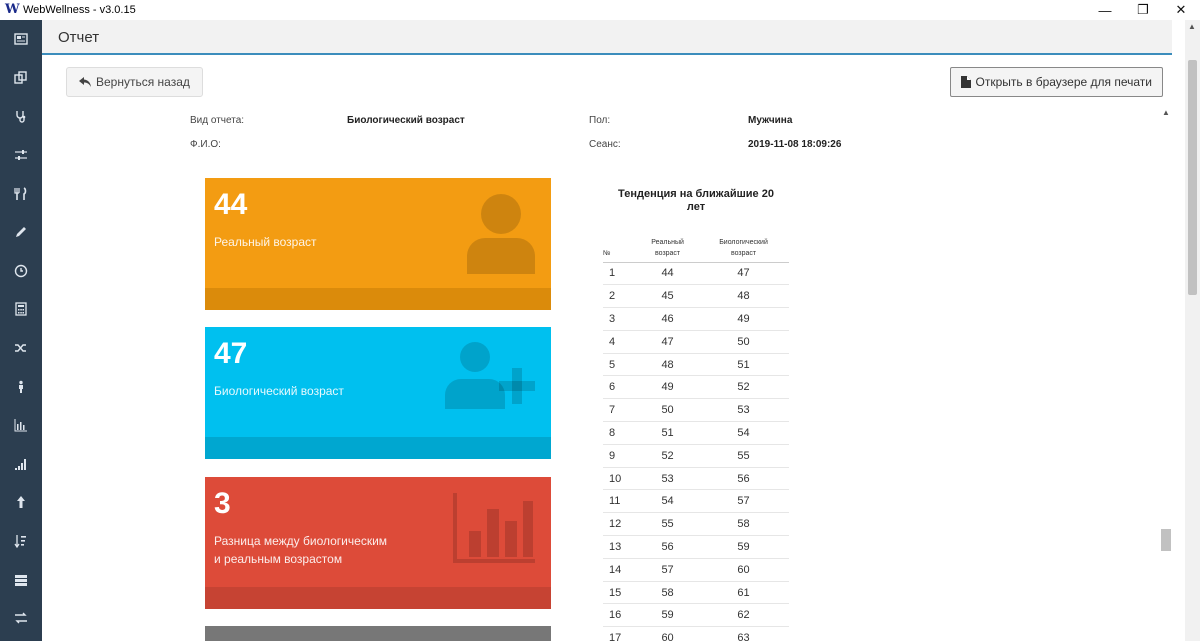 The image size is (1200, 641). I want to click on table-row: 11 54 57, so click(696, 501).